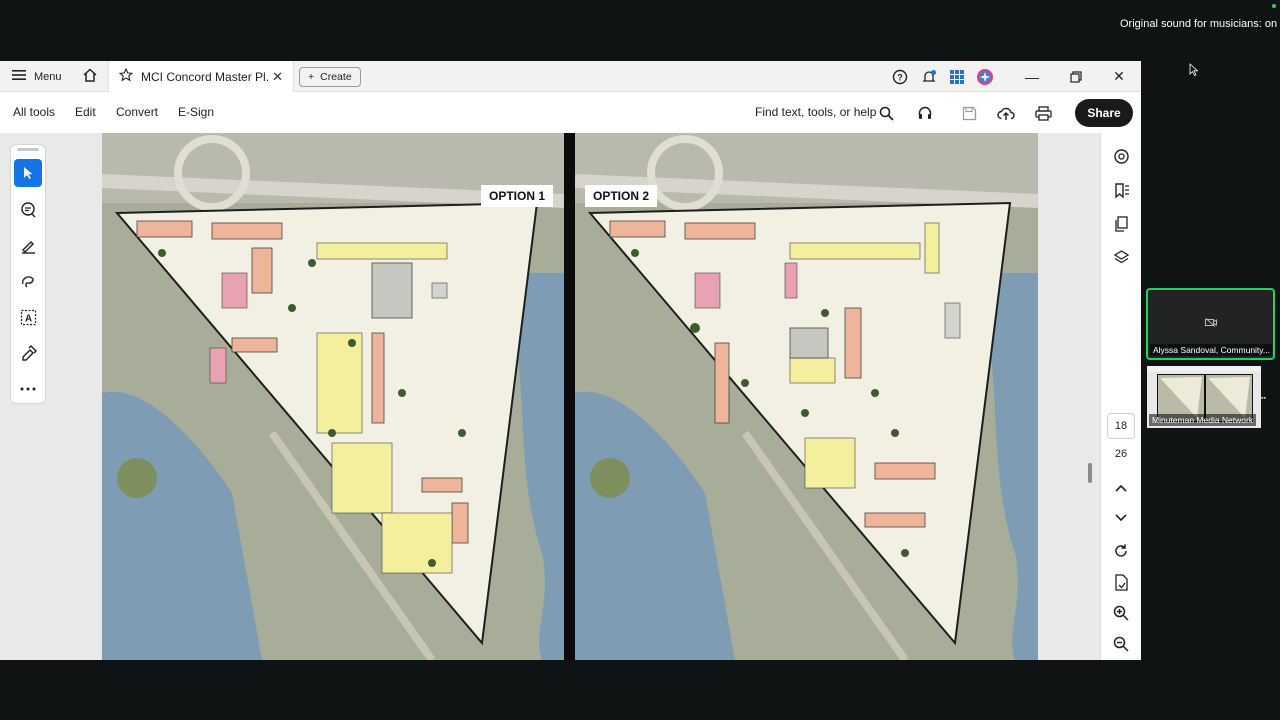  Describe the element at coordinates (34, 112) in the screenshot. I see `all-tools-link: All tools` at that location.